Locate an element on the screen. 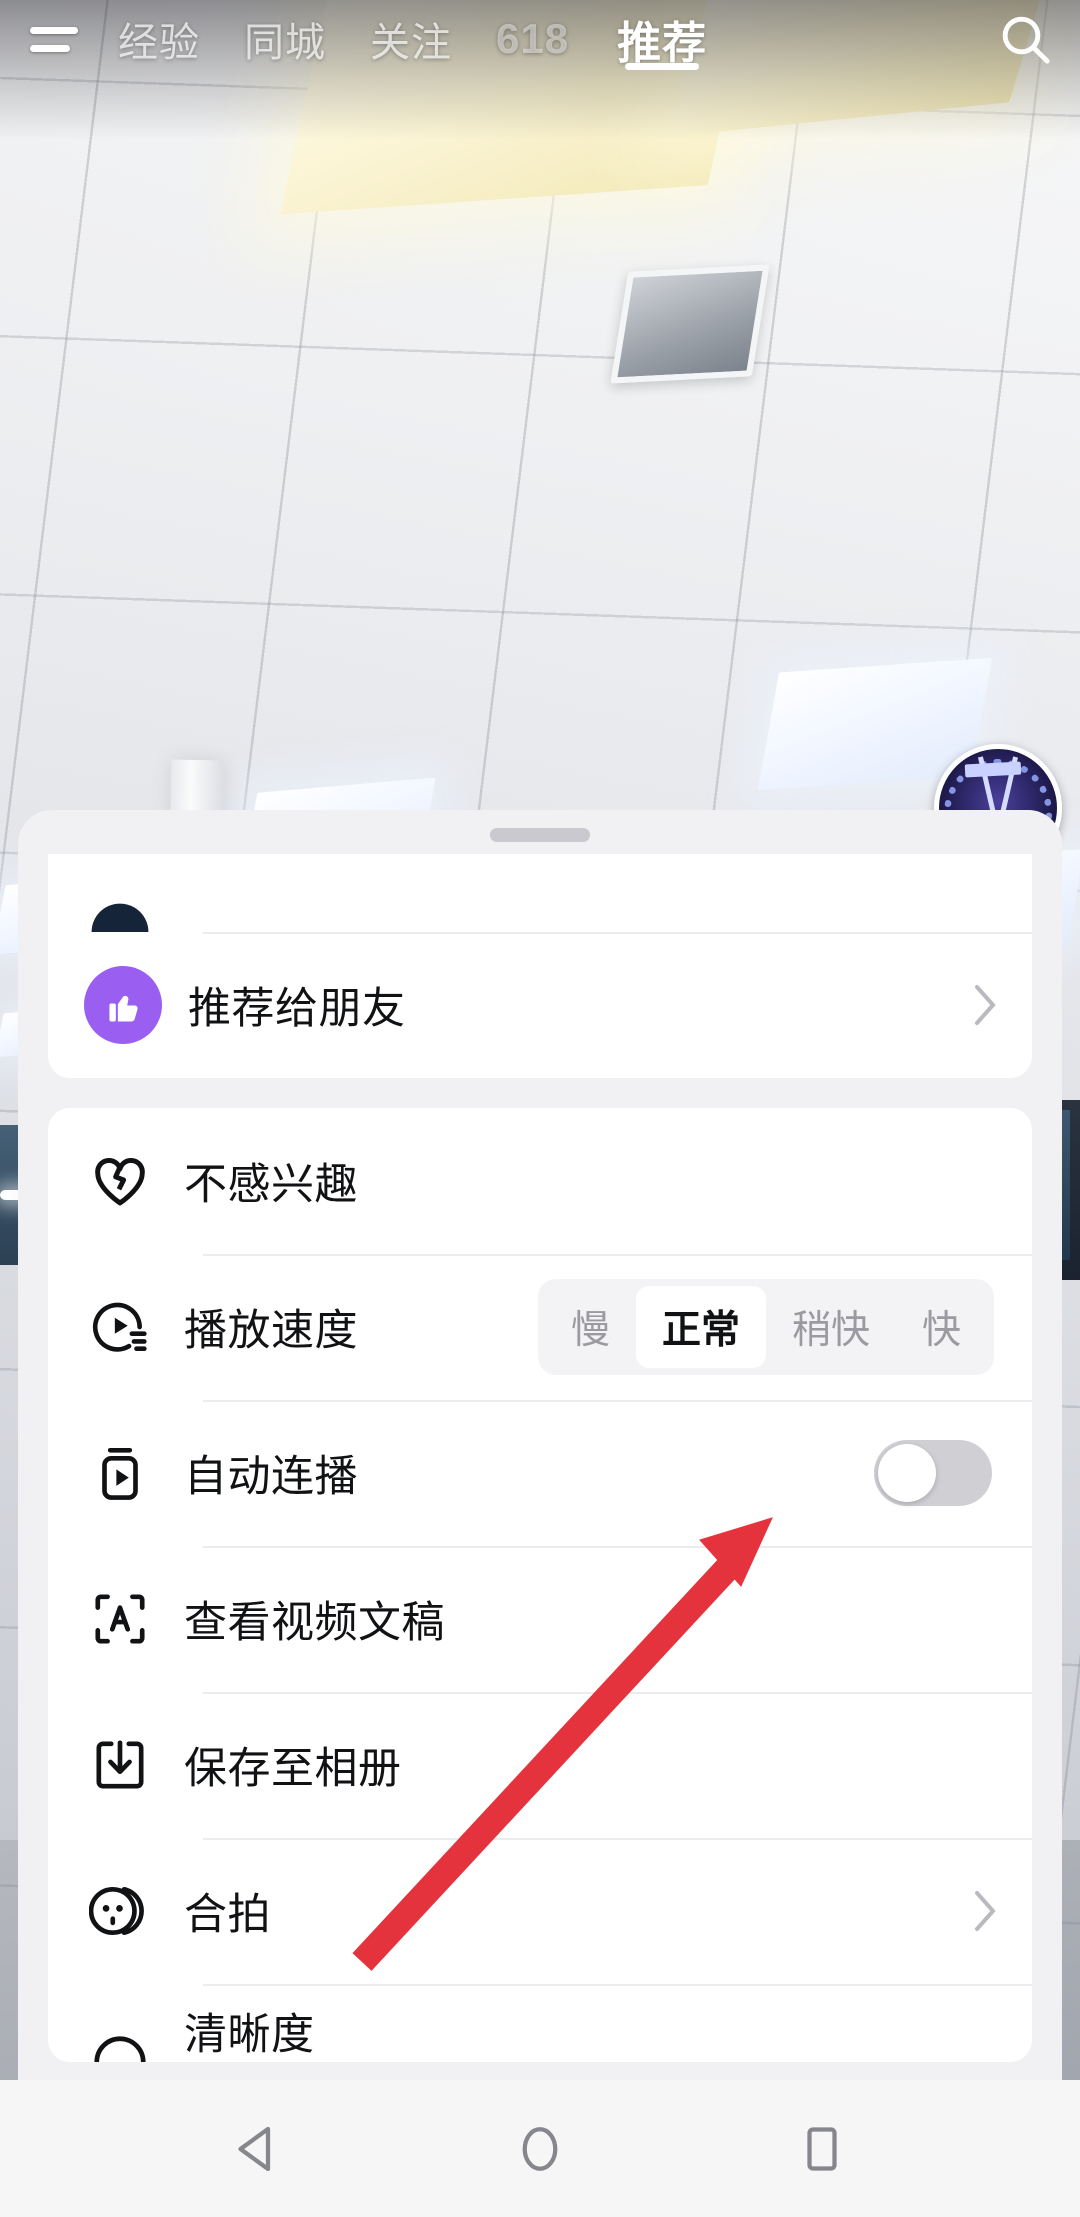 This screenshot has height=2217, width=1080. speed-option-normal: 正常 is located at coordinates (700, 1327).